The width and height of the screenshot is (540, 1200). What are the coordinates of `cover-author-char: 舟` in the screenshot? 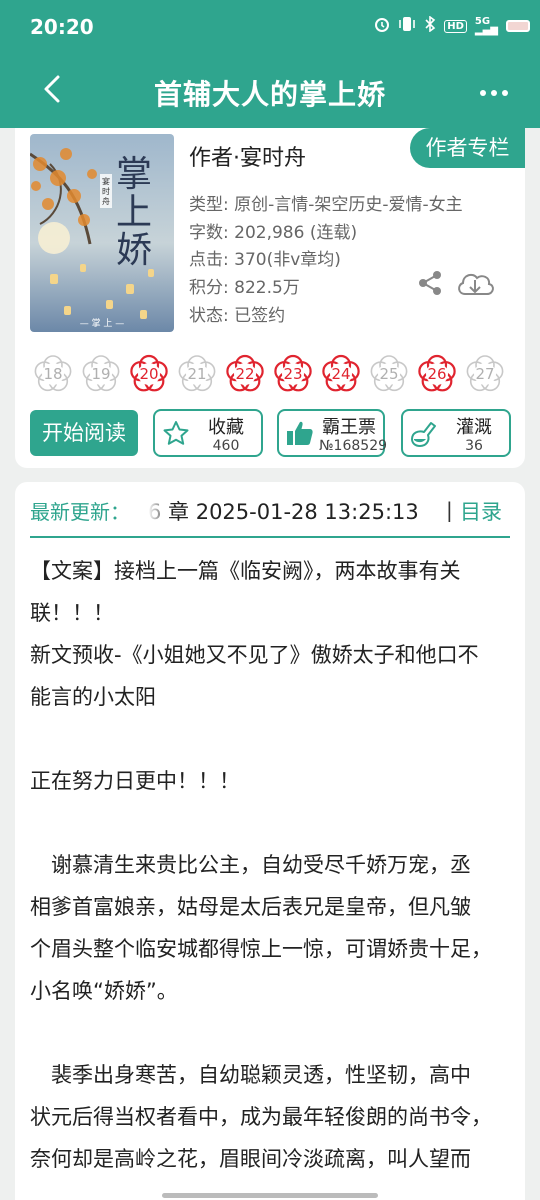 It's located at (106, 201).